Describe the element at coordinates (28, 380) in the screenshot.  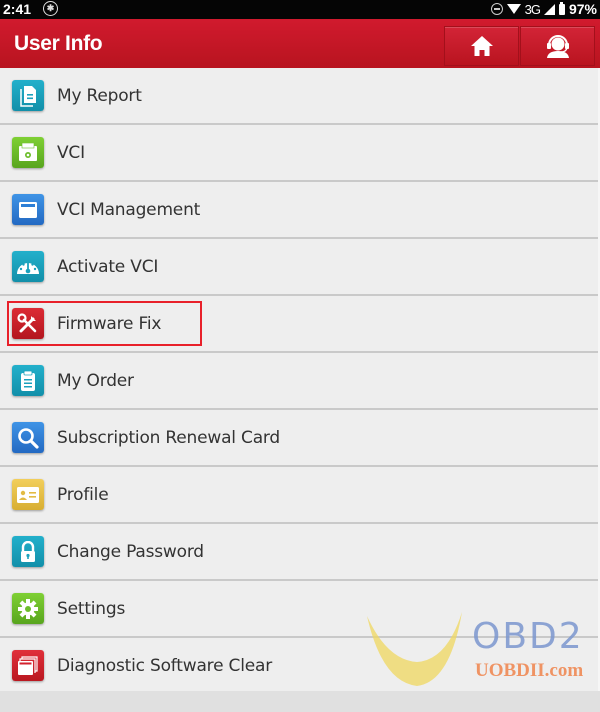
I see `clipboard-icon` at that location.